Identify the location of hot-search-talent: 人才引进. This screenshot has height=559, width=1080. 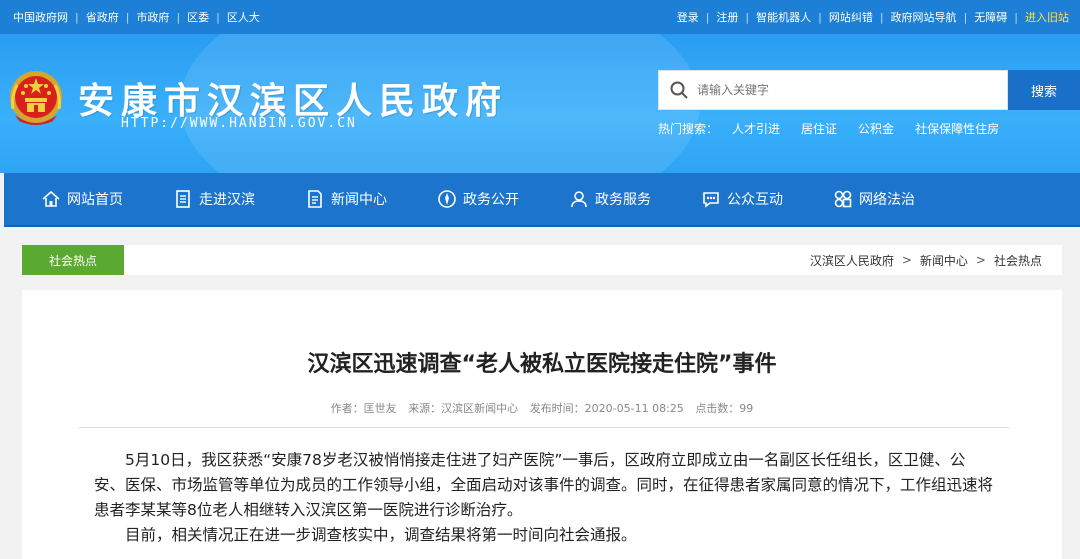
(756, 128).